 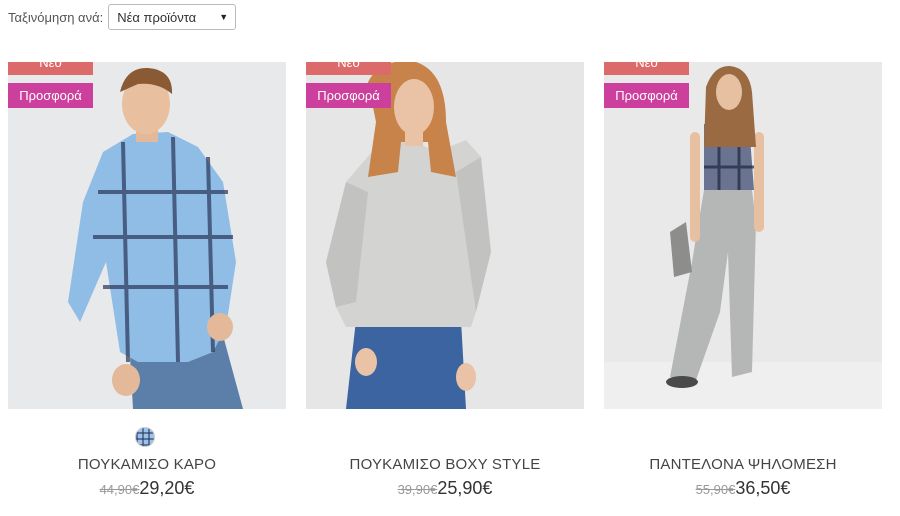 I want to click on chevron-down-icon: ▼, so click(x=224, y=17).